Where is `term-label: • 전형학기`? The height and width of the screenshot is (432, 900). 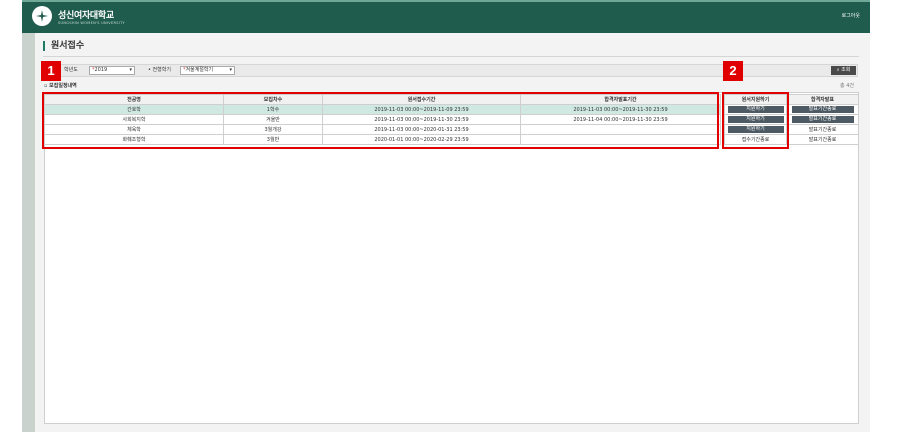 term-label: • 전형학기 is located at coordinates (159, 70).